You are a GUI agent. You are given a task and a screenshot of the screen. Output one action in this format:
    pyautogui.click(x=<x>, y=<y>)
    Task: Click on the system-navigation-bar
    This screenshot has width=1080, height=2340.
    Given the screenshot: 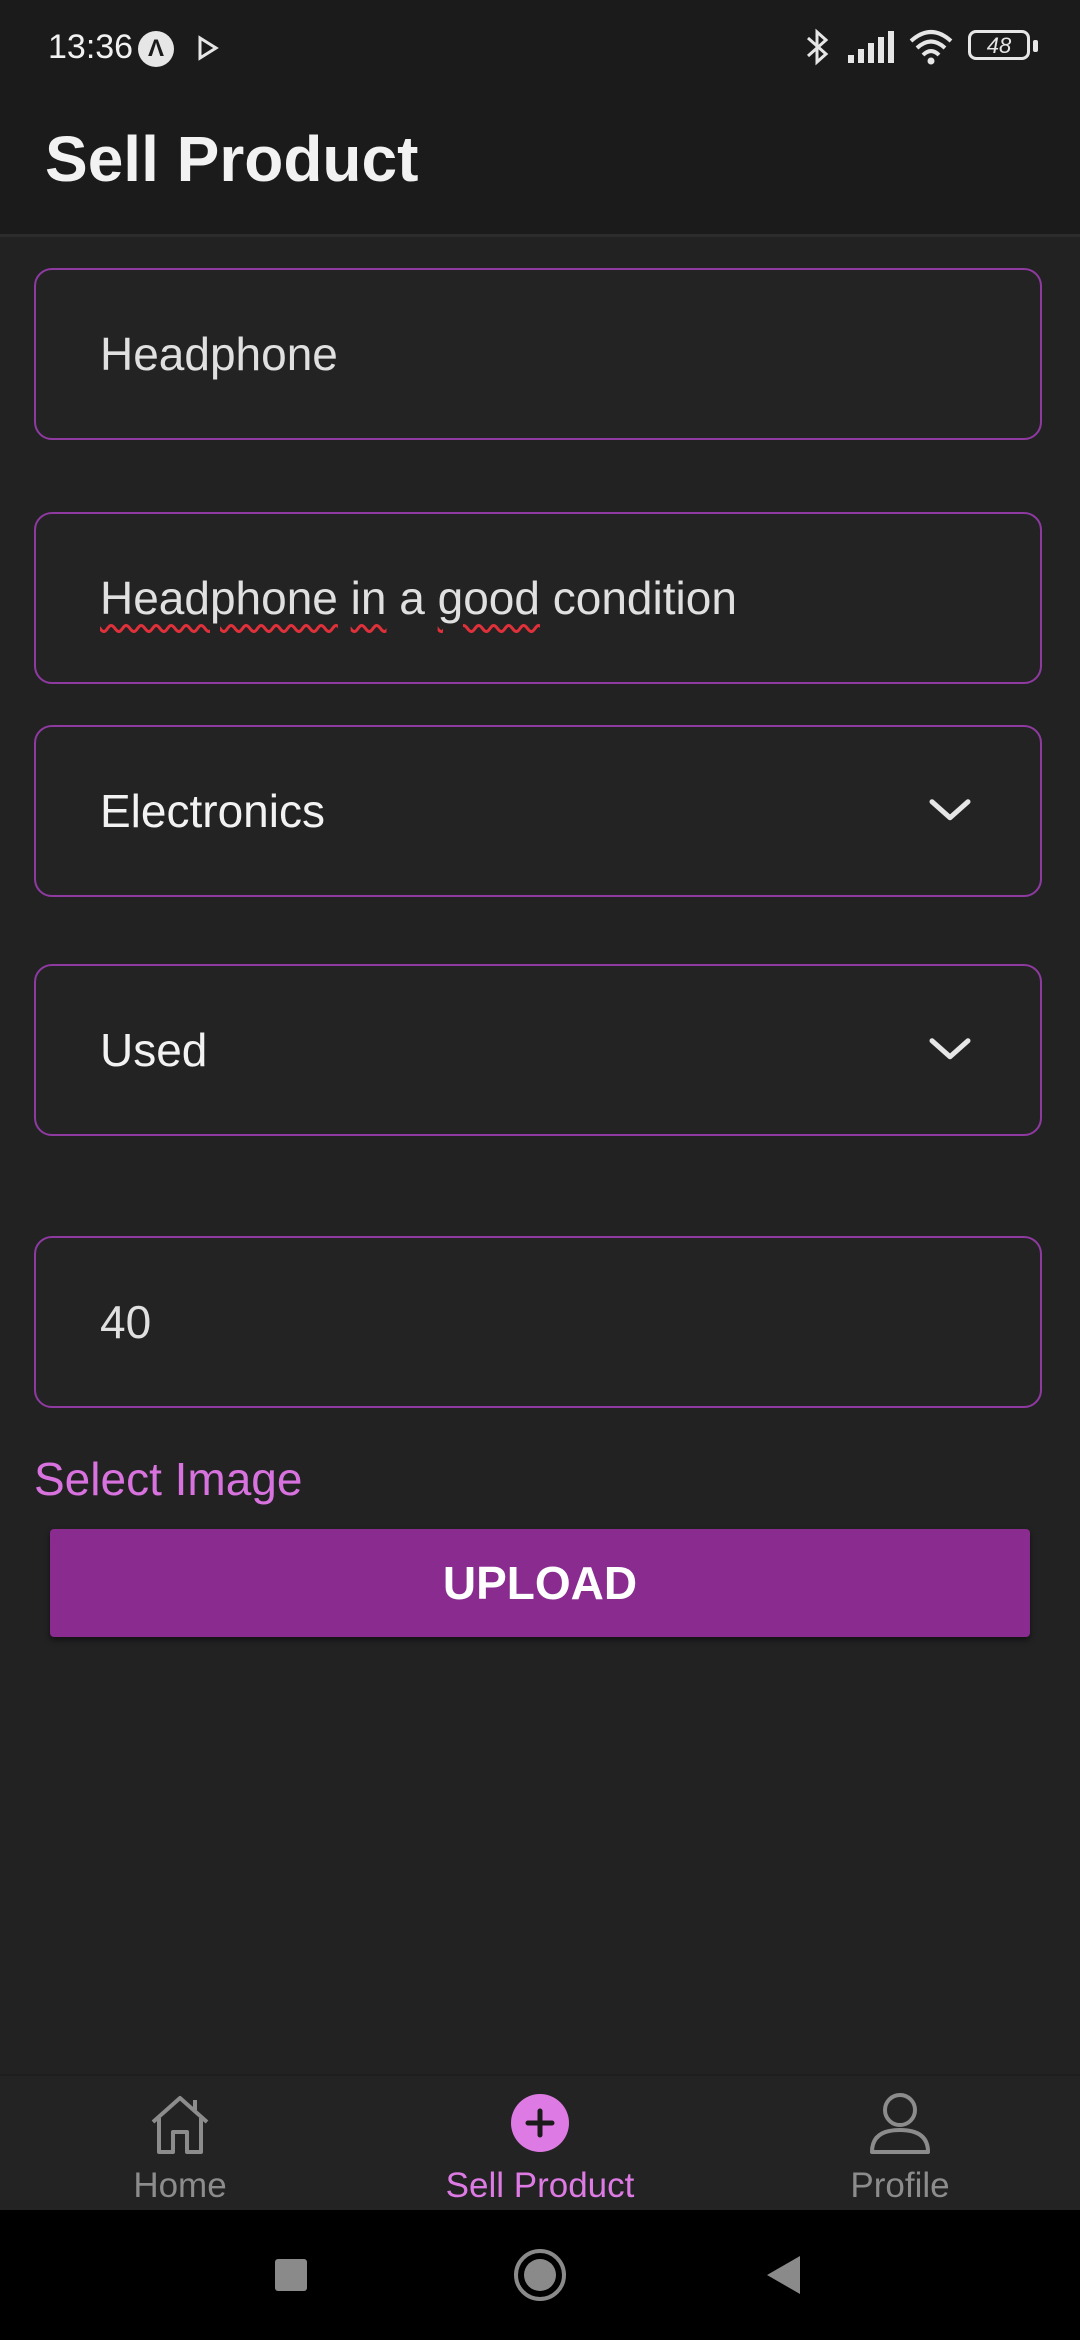 What is the action you would take?
    pyautogui.click(x=540, y=2275)
    